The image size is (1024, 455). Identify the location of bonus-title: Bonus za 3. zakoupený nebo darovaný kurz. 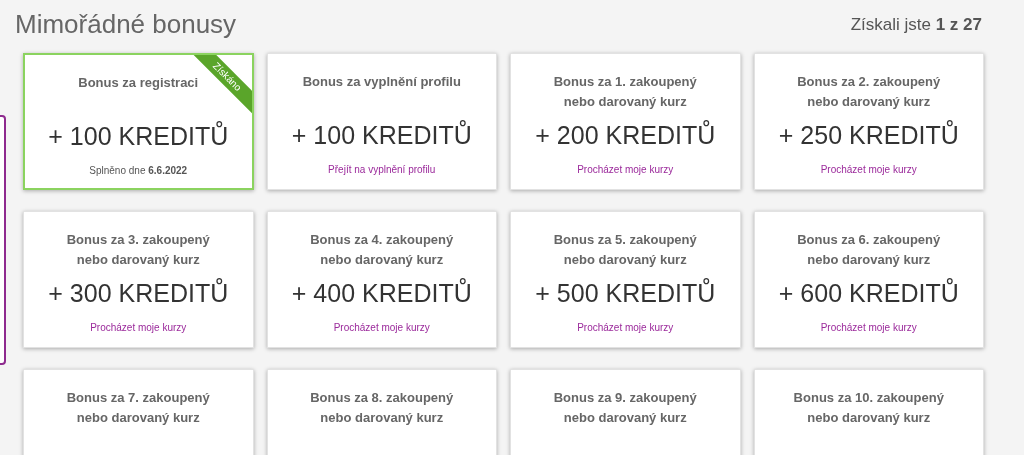
(138, 250).